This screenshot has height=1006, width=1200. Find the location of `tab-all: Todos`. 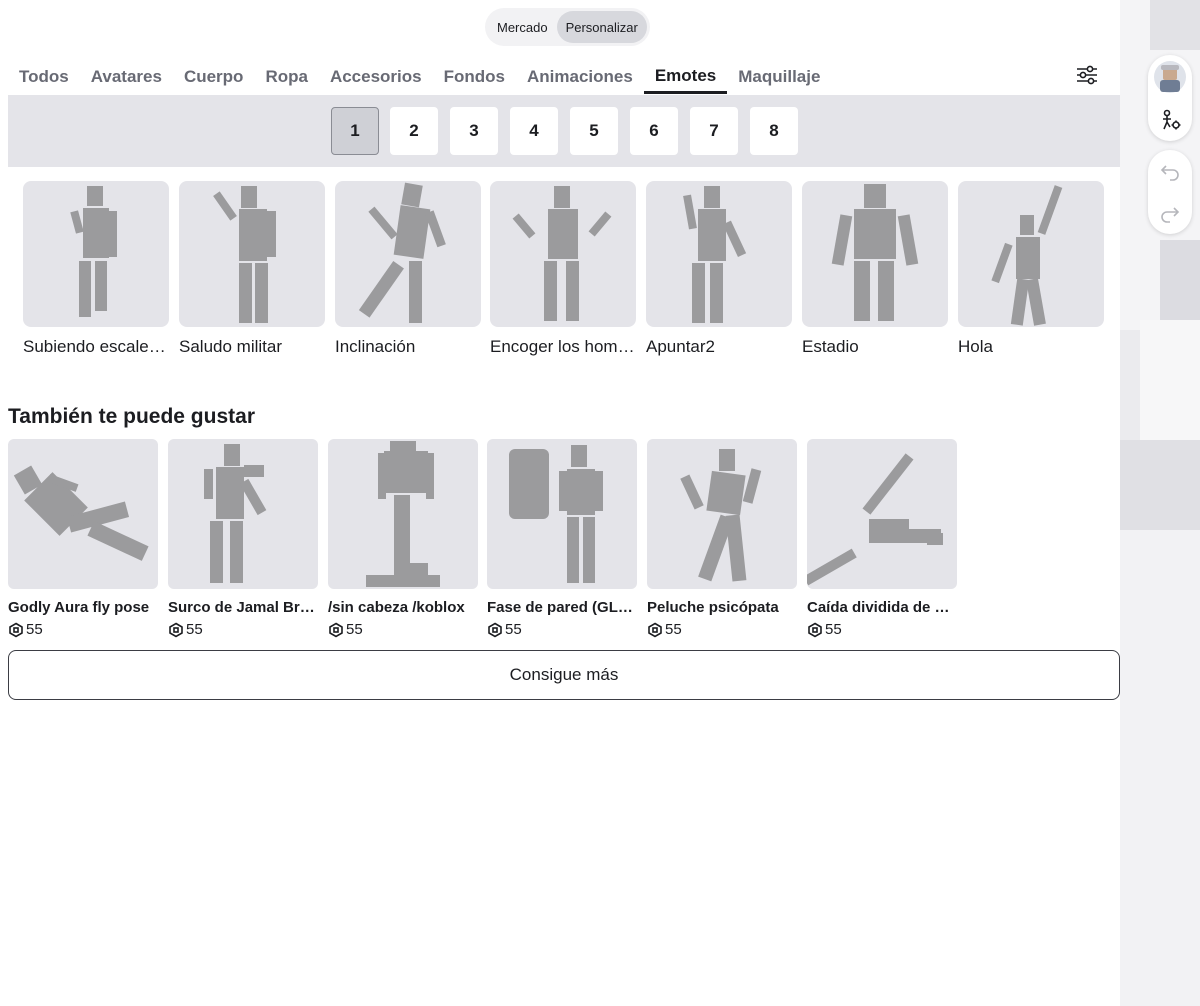

tab-all: Todos is located at coordinates (44, 77).